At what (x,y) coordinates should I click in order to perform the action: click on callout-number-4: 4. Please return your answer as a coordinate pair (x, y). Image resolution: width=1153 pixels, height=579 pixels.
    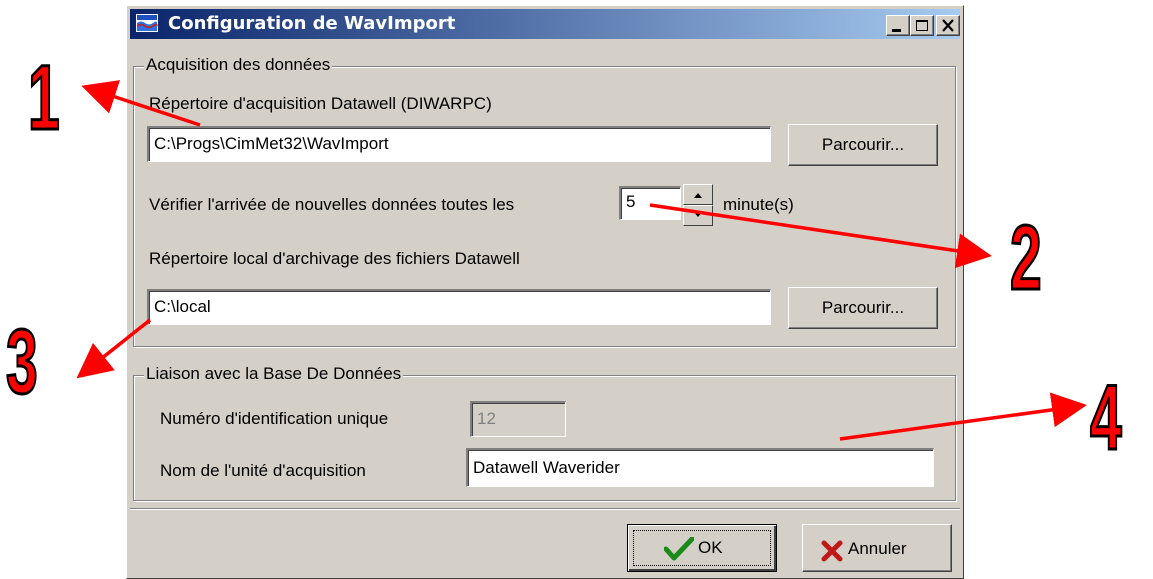
    Looking at the image, I should click on (1106, 418).